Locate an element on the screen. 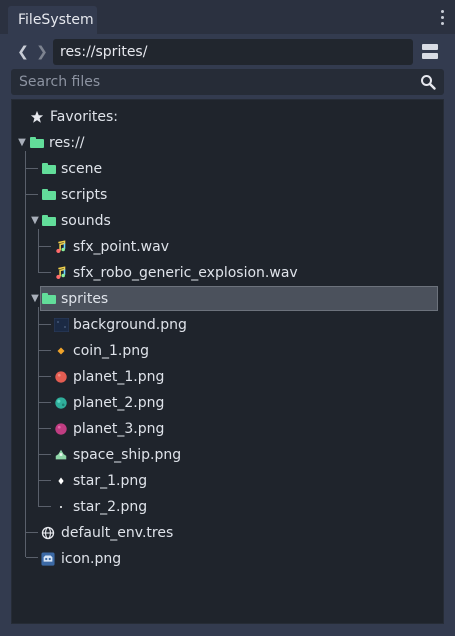 This screenshot has width=455, height=636. environment-icon is located at coordinates (48, 533).